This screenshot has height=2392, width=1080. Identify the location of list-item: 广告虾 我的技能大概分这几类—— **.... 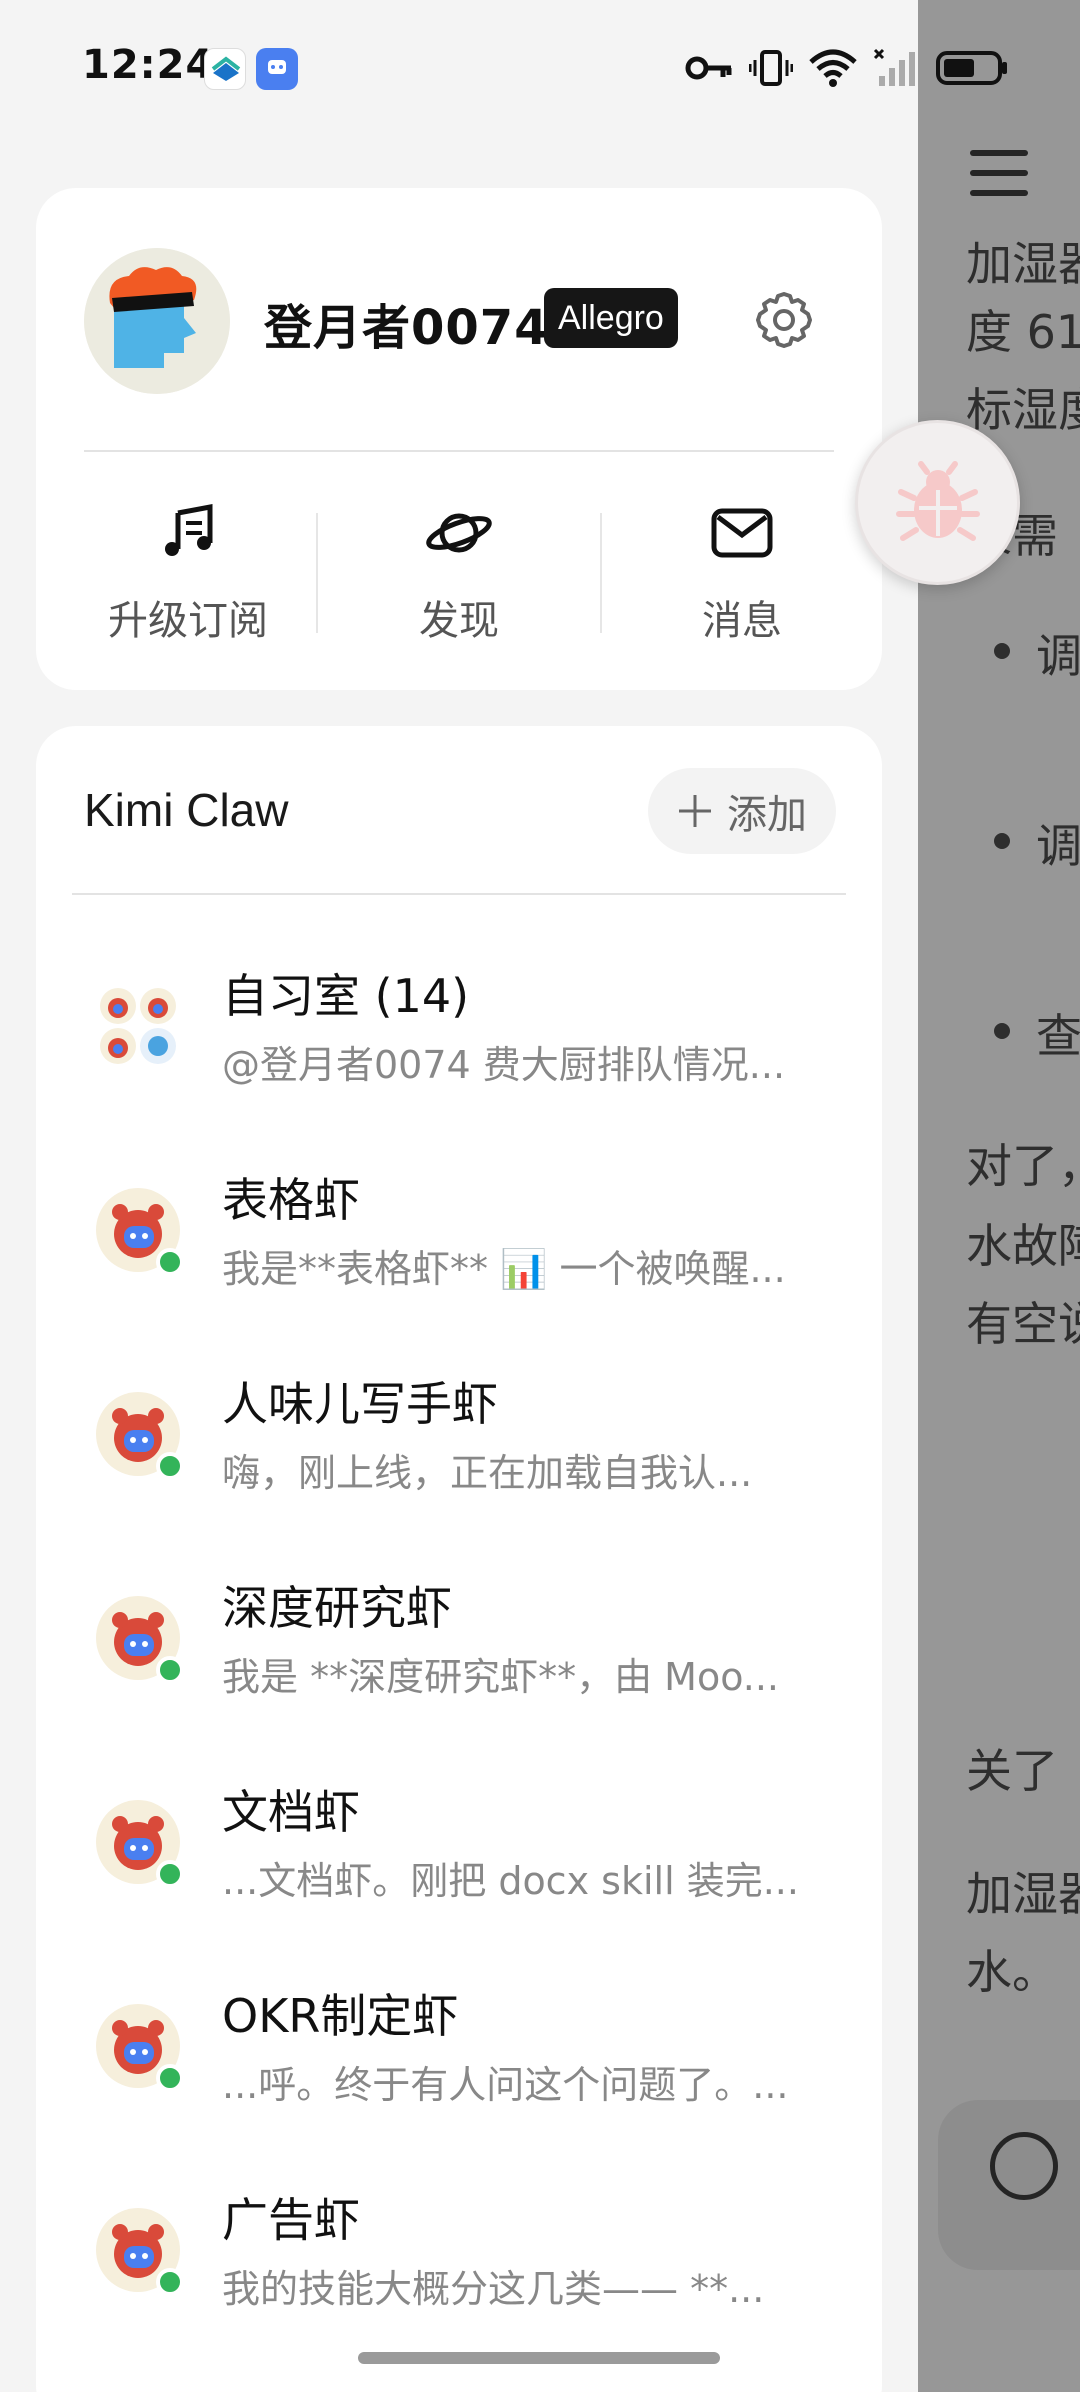
(459, 2251).